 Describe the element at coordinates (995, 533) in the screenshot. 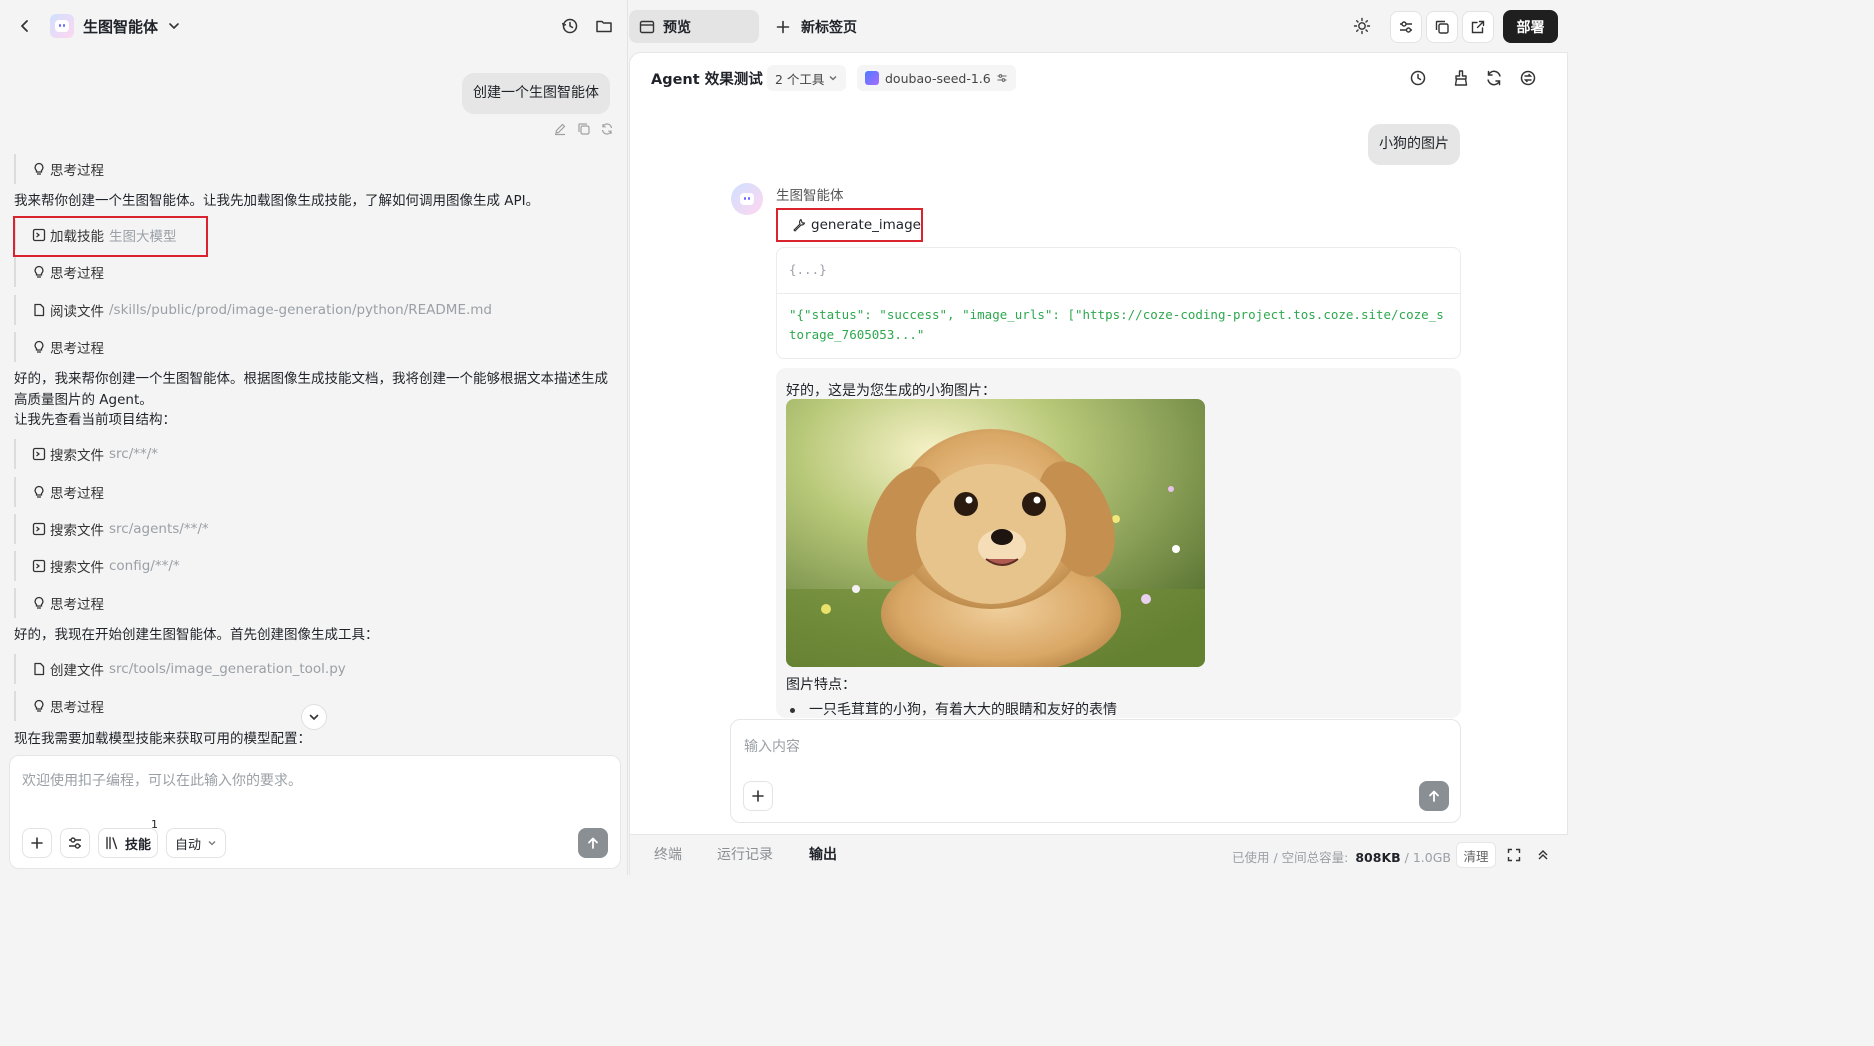

I see `generated-puppy-image` at that location.